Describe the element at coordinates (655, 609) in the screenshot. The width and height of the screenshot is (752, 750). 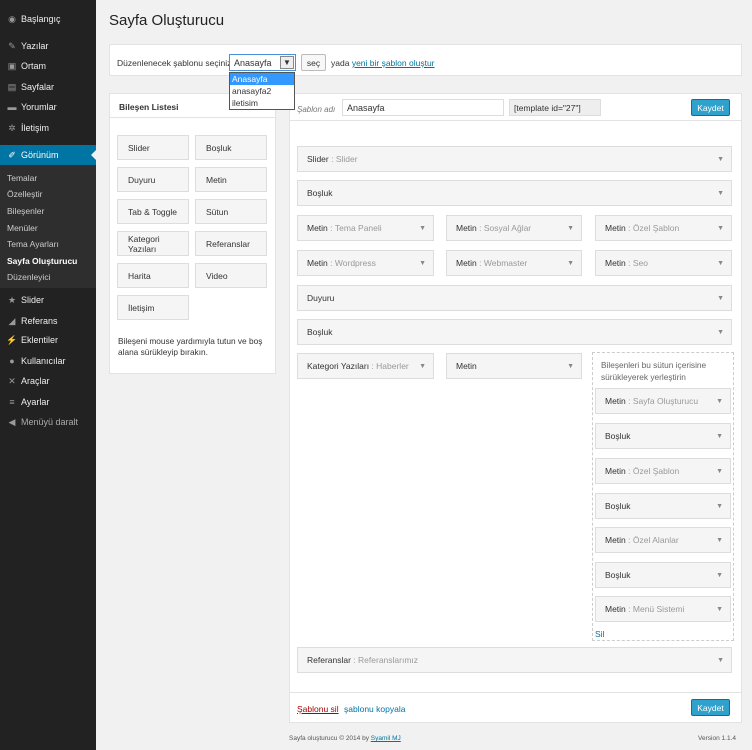
I see `block-title: : Menü Sistemi` at that location.